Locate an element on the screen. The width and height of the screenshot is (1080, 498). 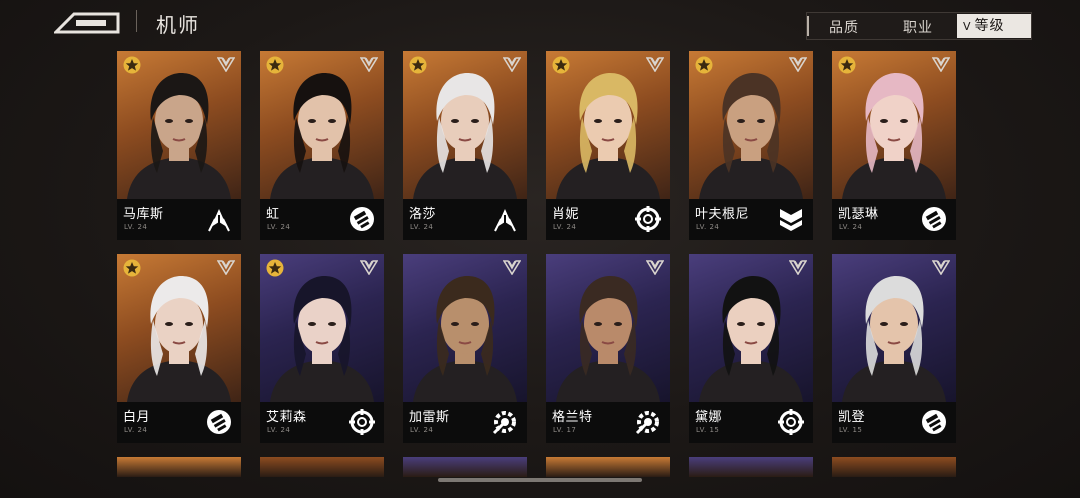
pilot-card: 叶夫根尼 LV. 24 is located at coordinates (751, 145).